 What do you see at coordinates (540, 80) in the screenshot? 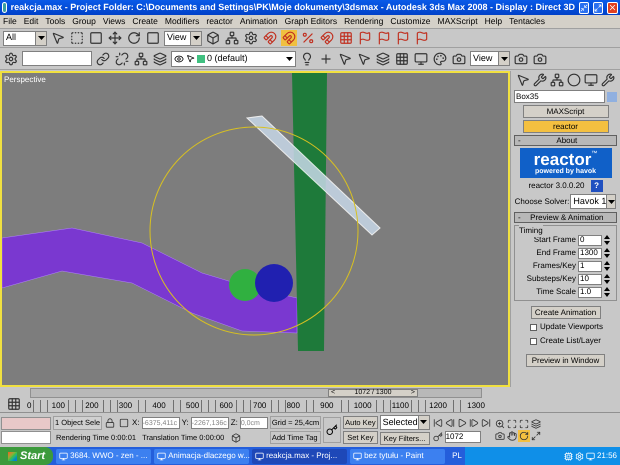
I see `modify-tab-icon` at bounding box center [540, 80].